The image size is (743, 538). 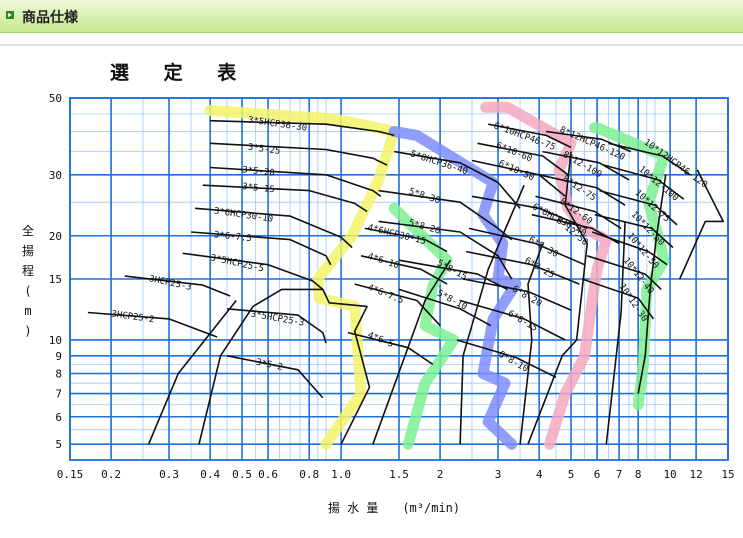 What do you see at coordinates (55, 98) in the screenshot?
I see `y-tick-label: 50` at bounding box center [55, 98].